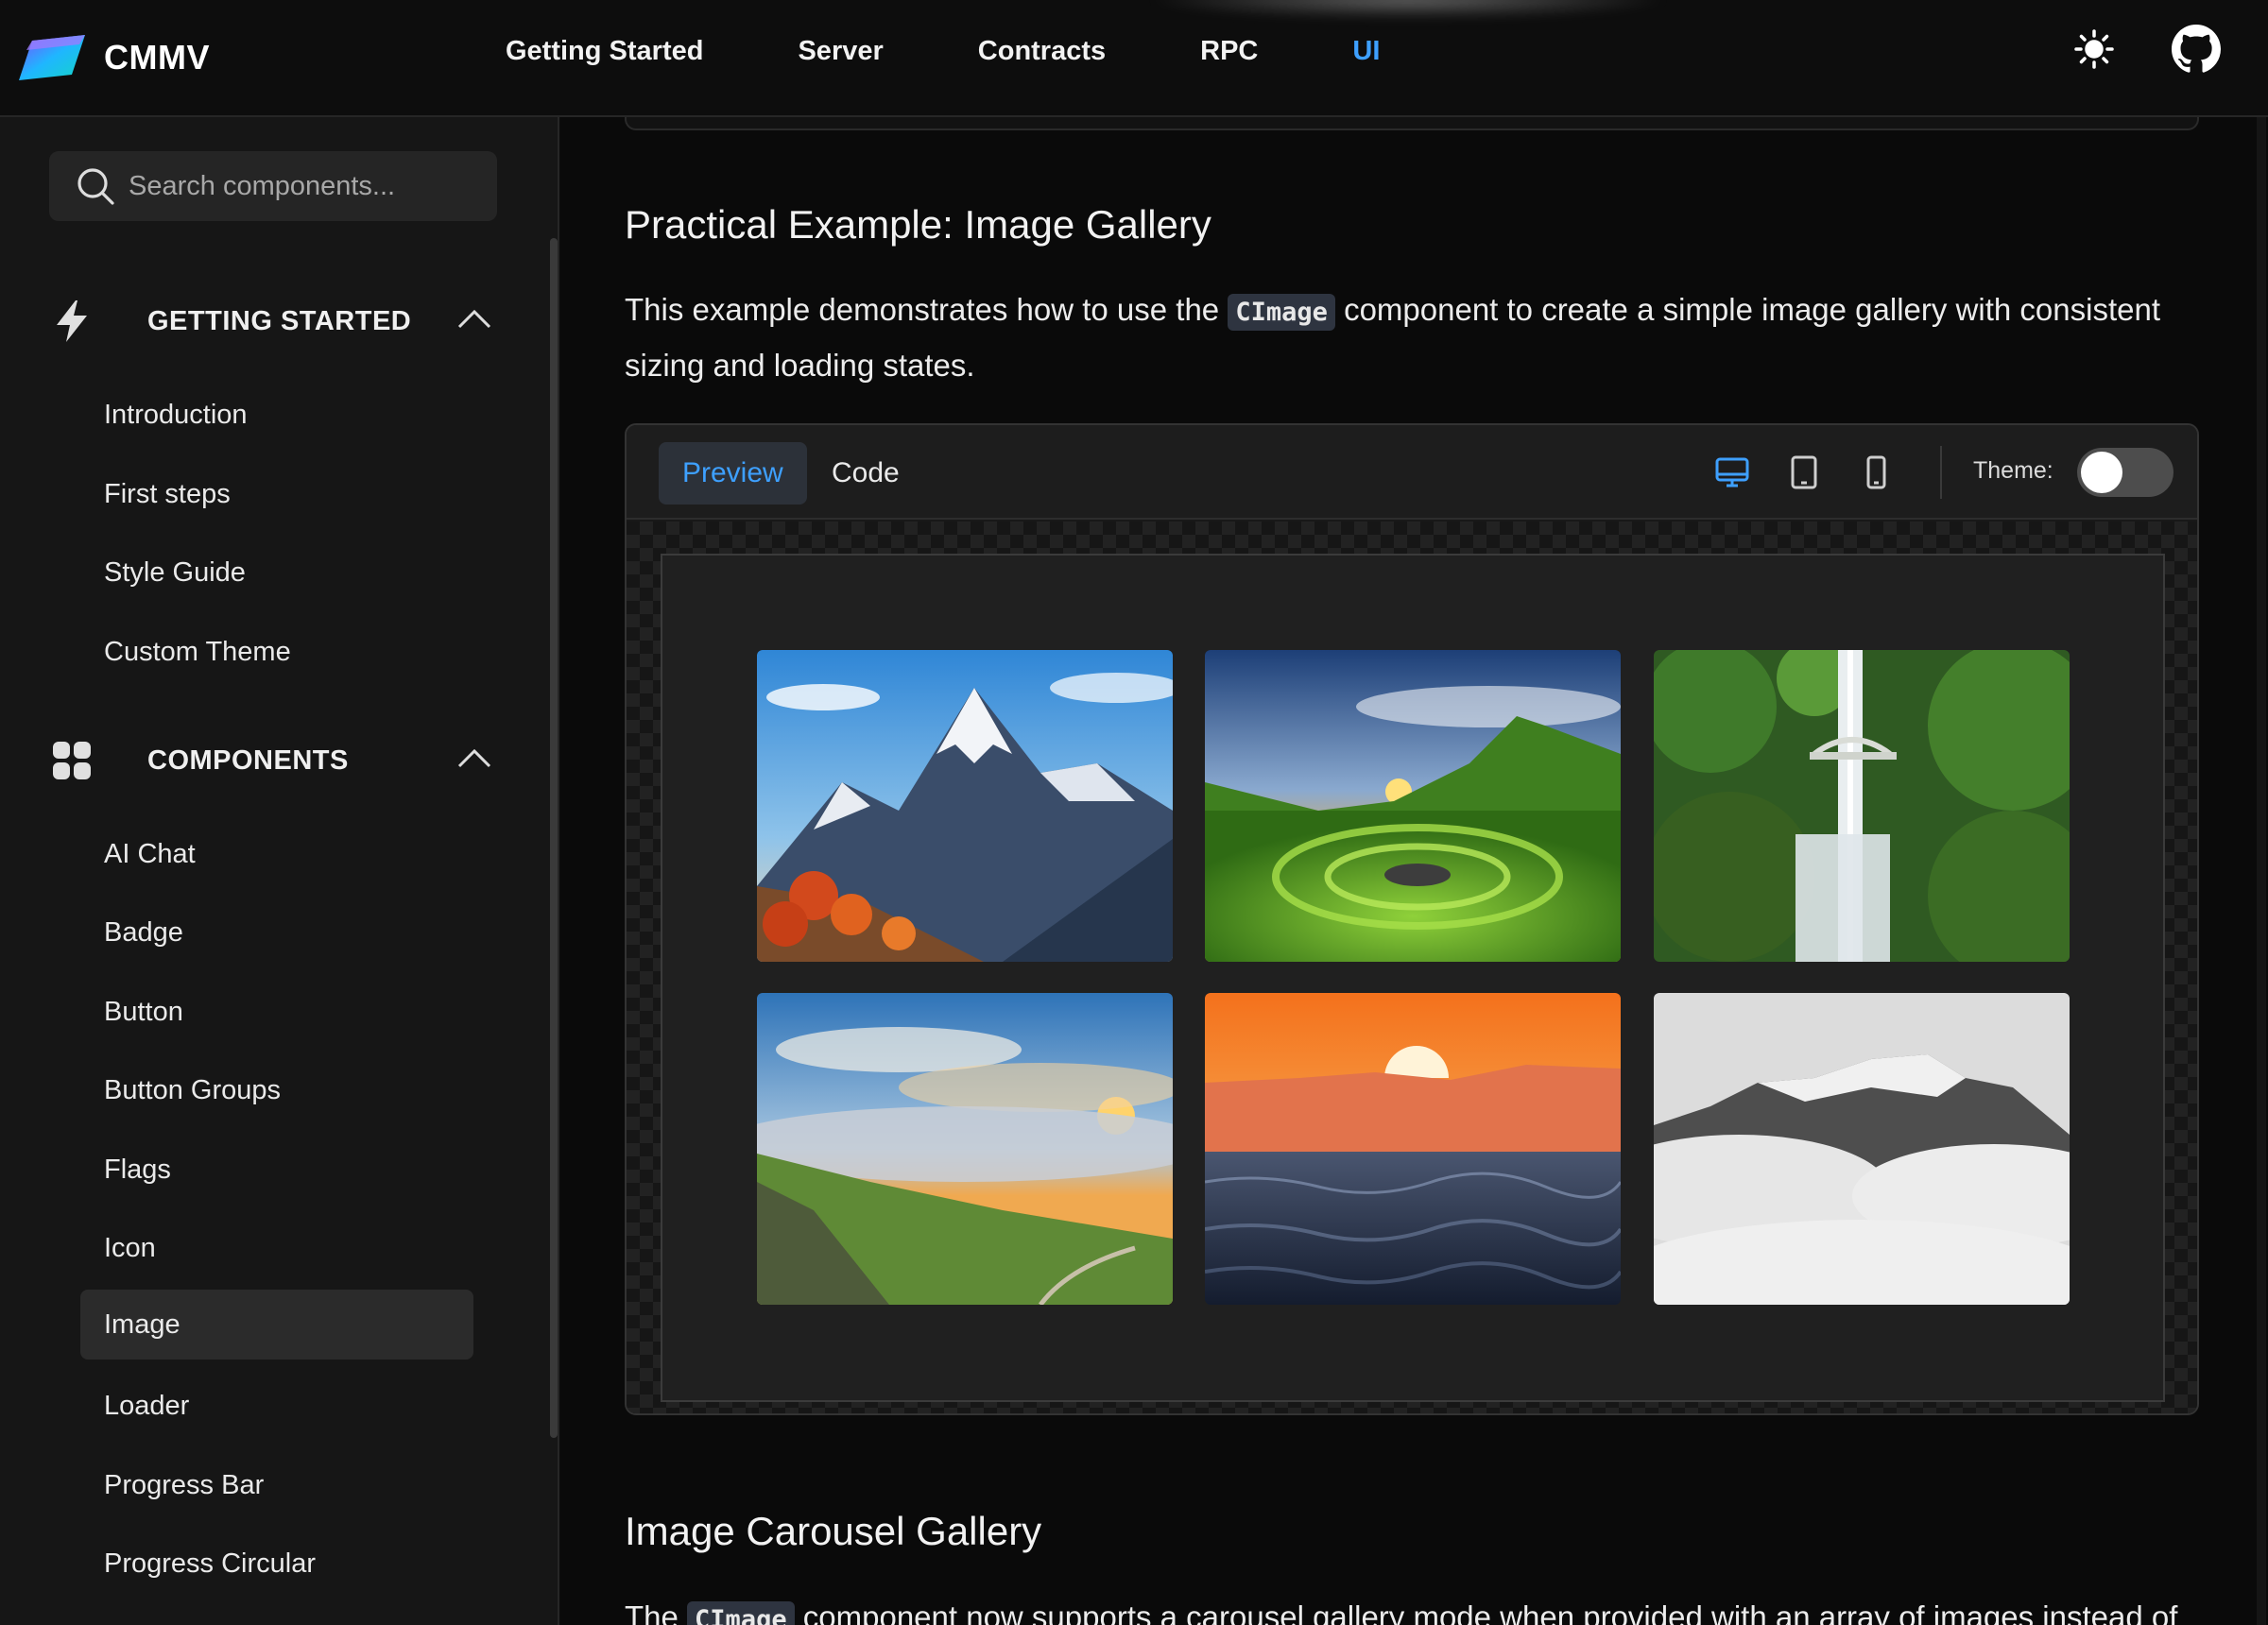 The width and height of the screenshot is (2268, 1625). Describe the element at coordinates (1862, 1149) in the screenshot. I see `gallery-image-foggy-mountain` at that location.